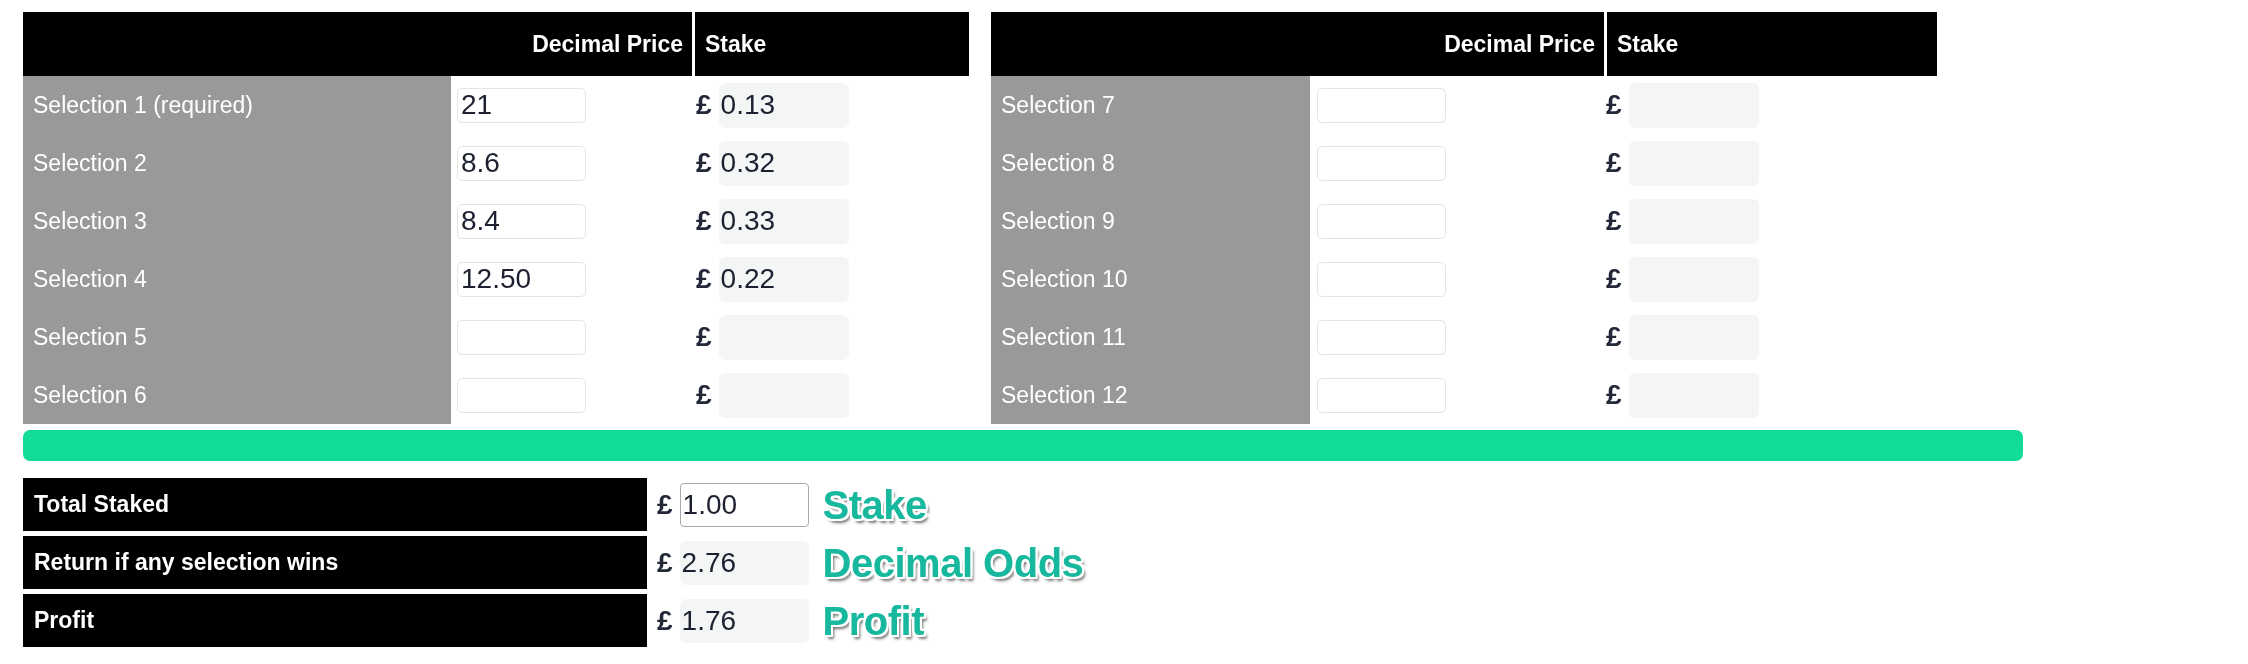  Describe the element at coordinates (521, 105) in the screenshot. I see `price-input: 21` at that location.